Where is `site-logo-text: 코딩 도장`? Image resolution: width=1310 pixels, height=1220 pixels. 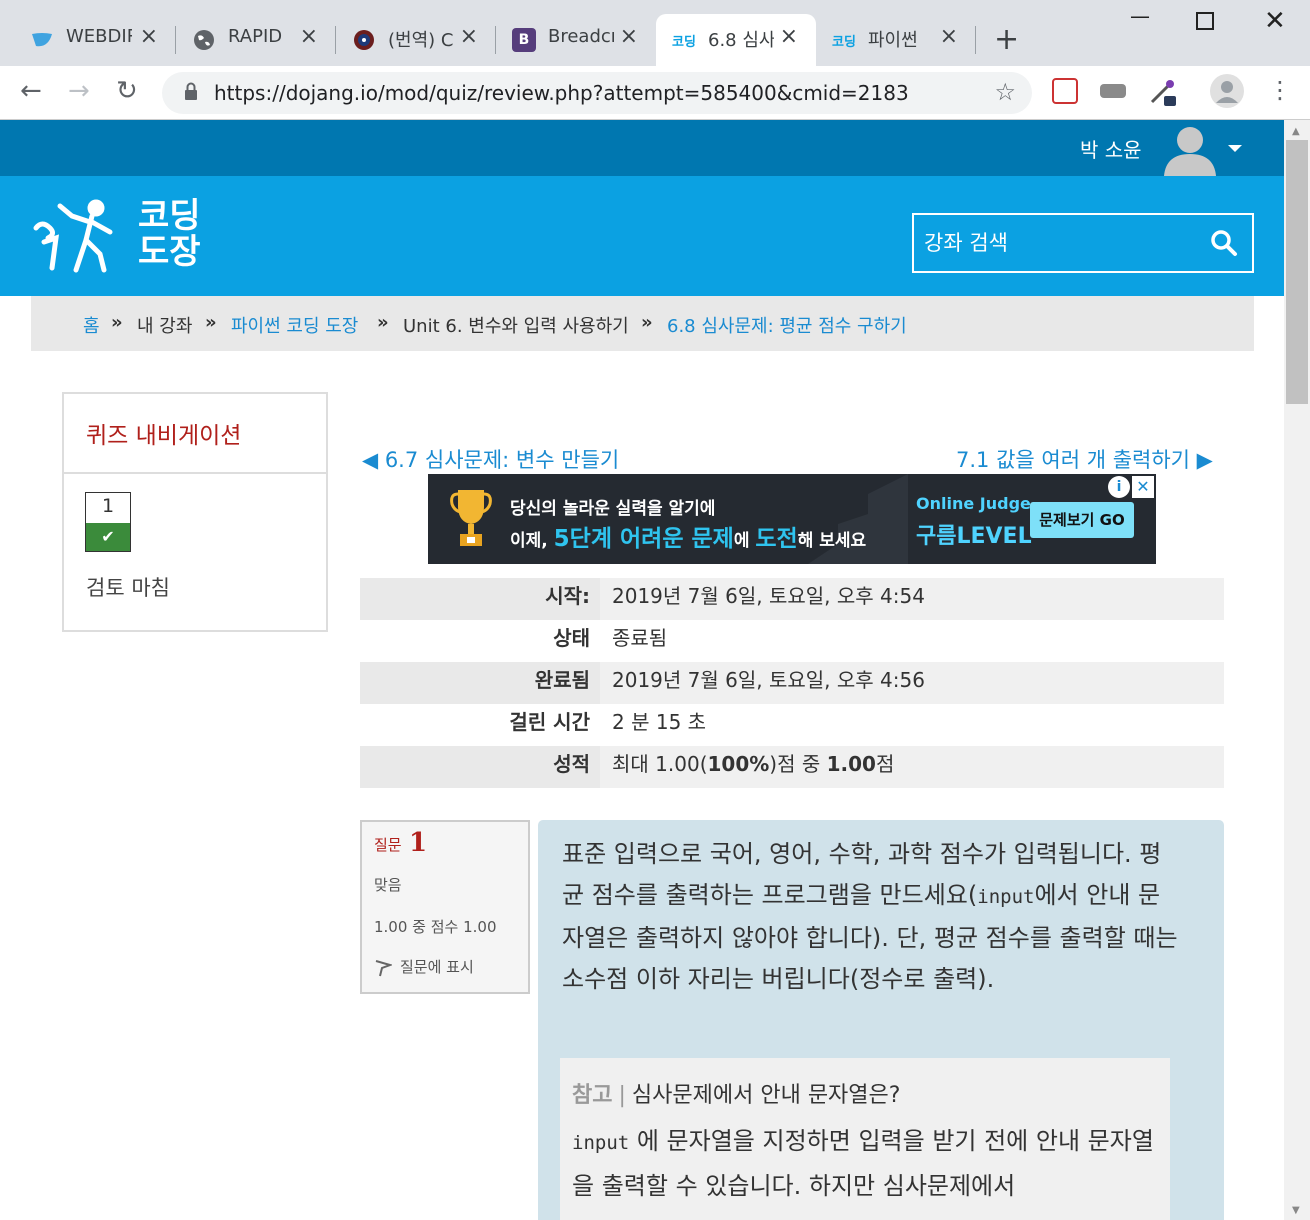
site-logo-text: 코딩 도장 is located at coordinates (169, 234).